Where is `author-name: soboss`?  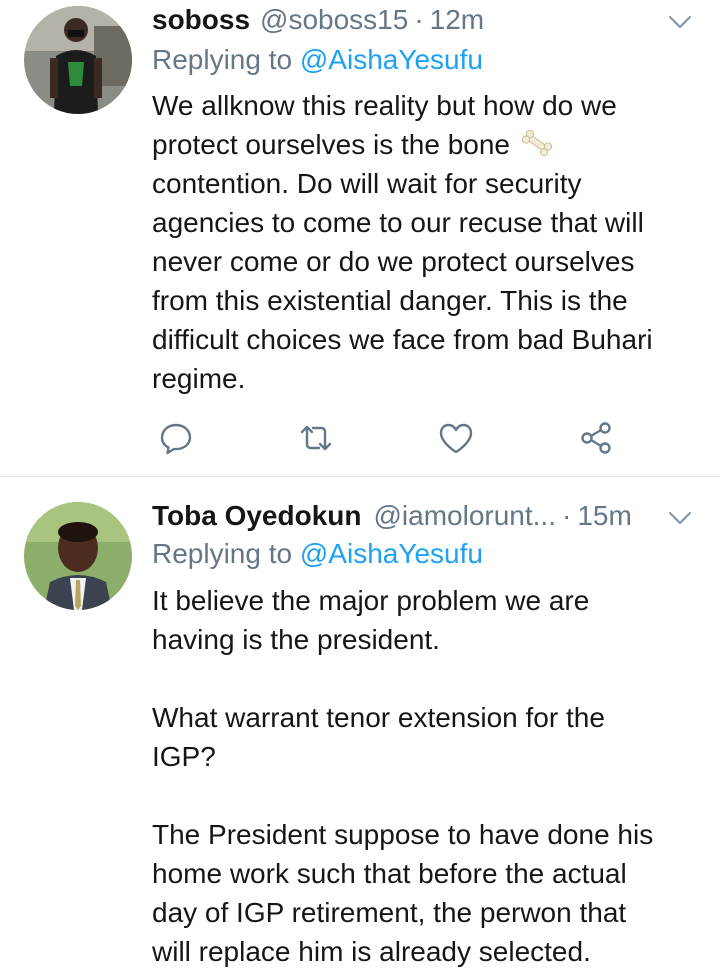
author-name: soboss is located at coordinates (201, 20).